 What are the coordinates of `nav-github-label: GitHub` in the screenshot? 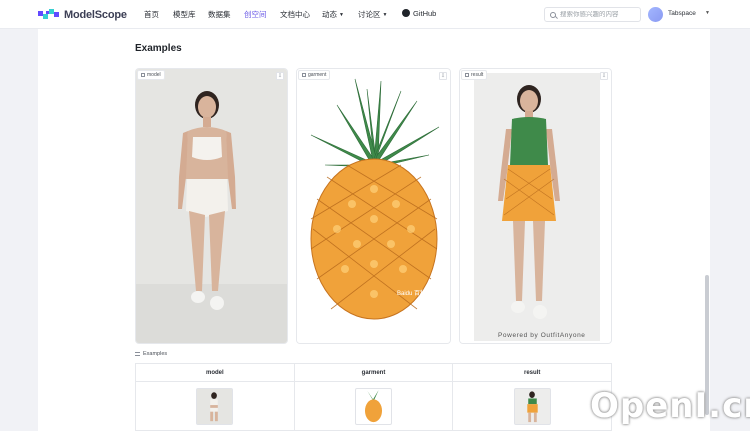 It's located at (425, 13).